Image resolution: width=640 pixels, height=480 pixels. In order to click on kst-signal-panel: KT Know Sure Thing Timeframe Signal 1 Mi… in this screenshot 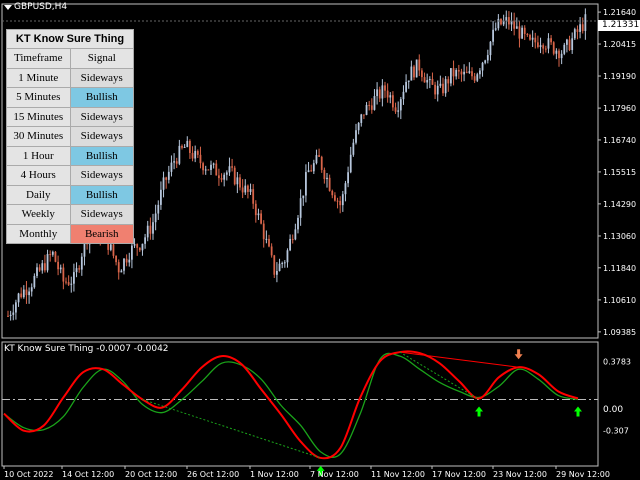, I will do `click(70, 136)`.